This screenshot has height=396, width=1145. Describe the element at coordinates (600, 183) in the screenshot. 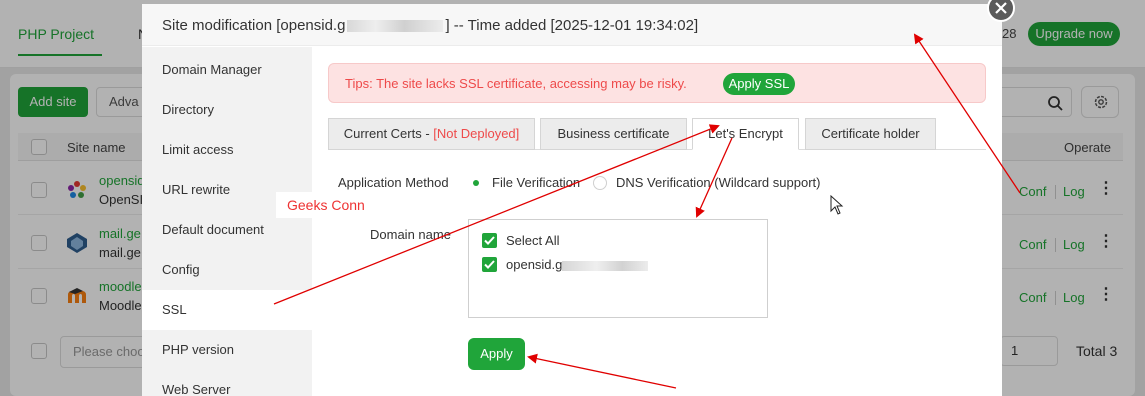

I see `dns-verification-radio` at that location.